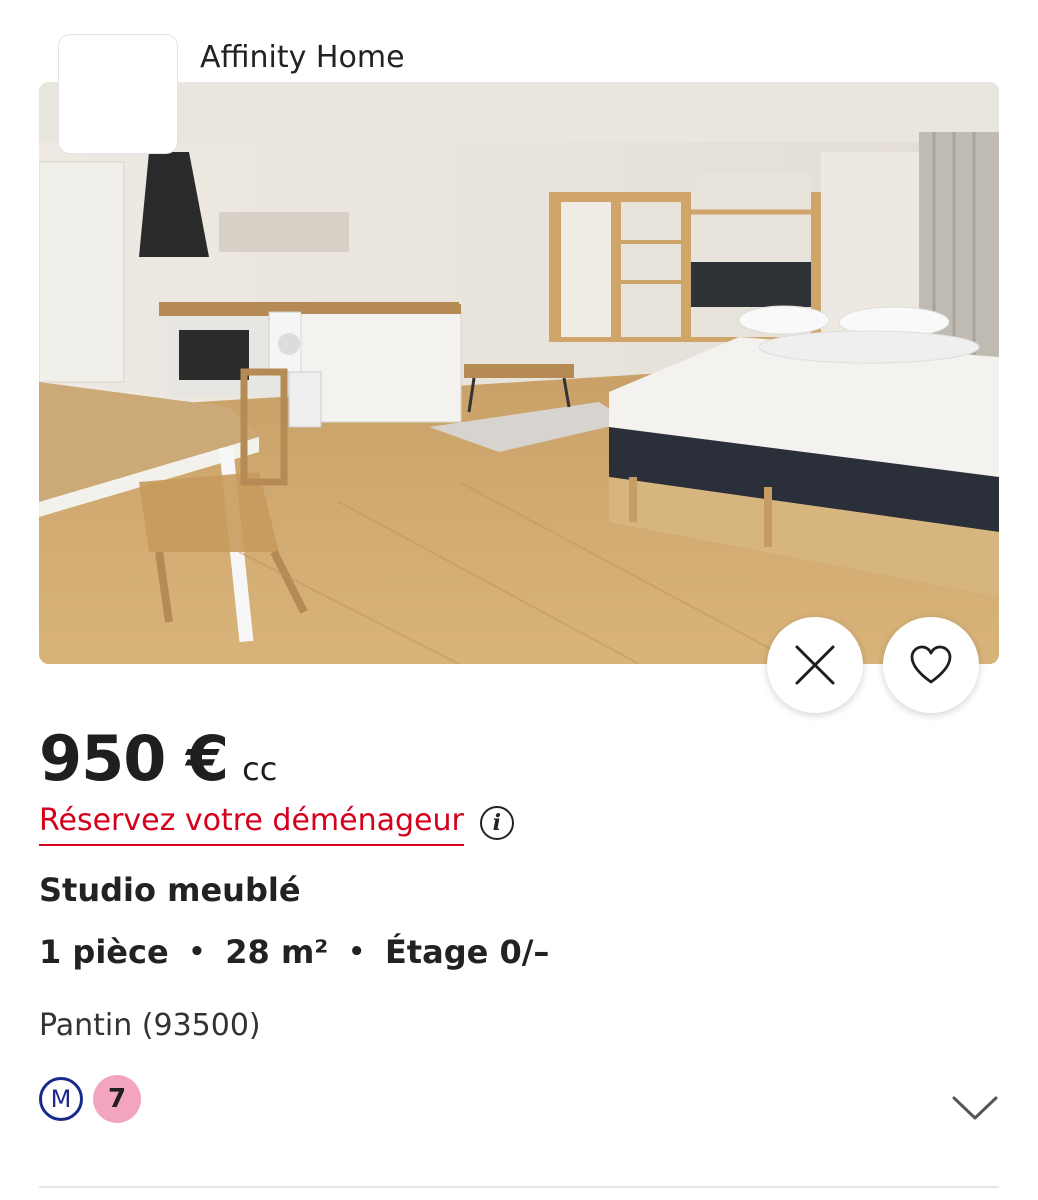  I want to click on feature-rooms: 1 pièce, so click(104, 952).